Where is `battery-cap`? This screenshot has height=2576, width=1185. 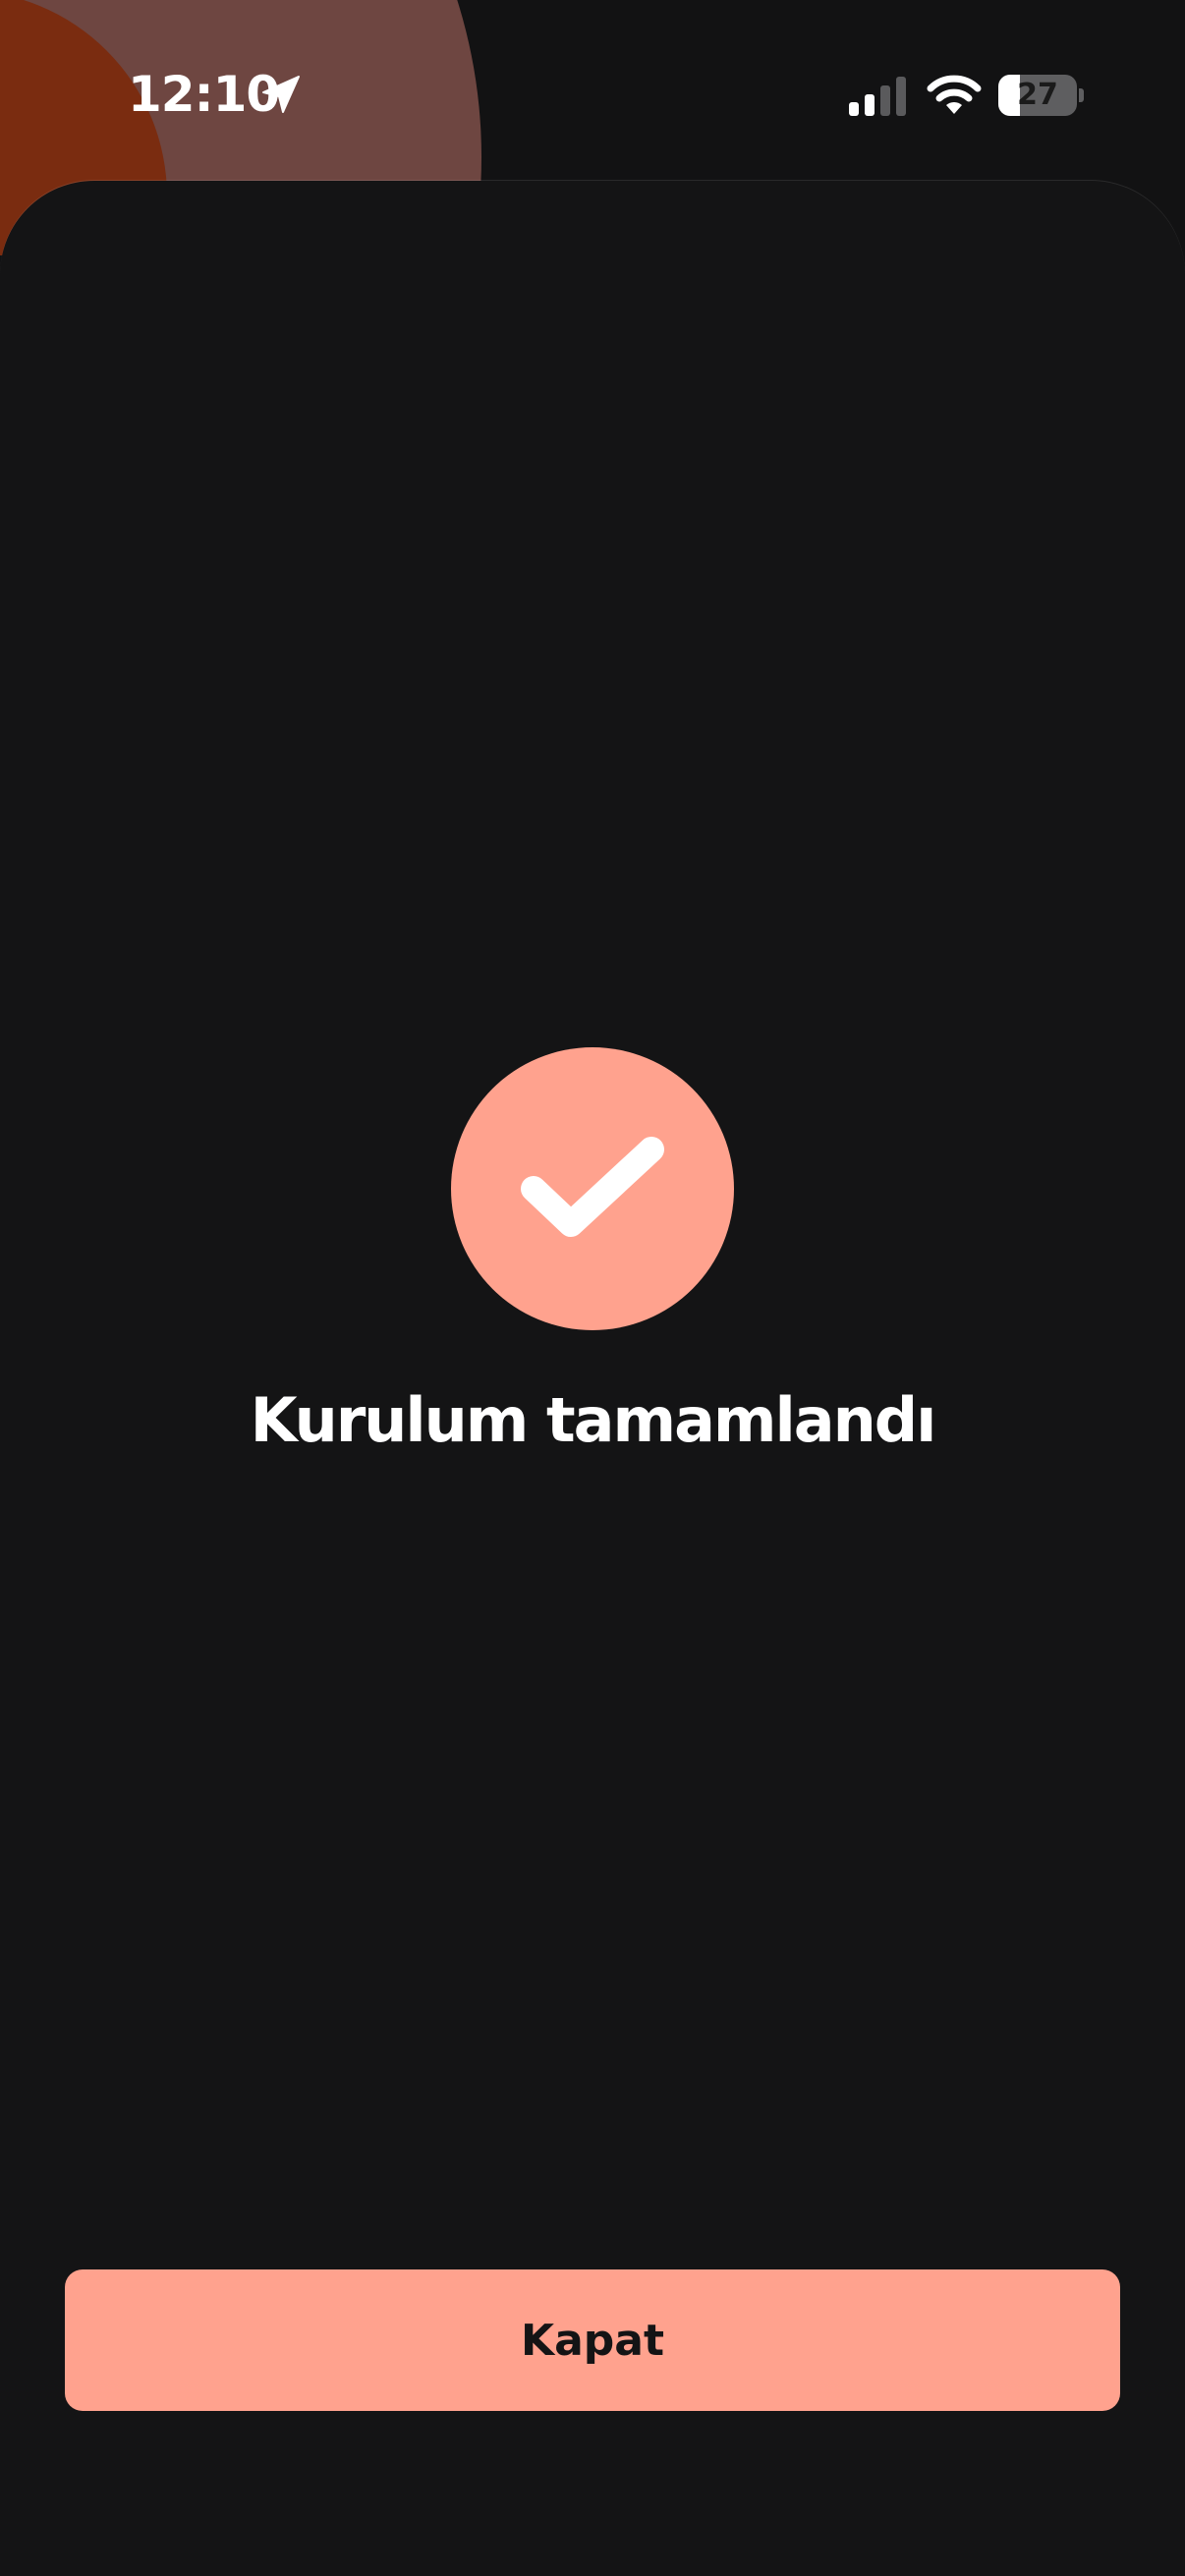 battery-cap is located at coordinates (1081, 95).